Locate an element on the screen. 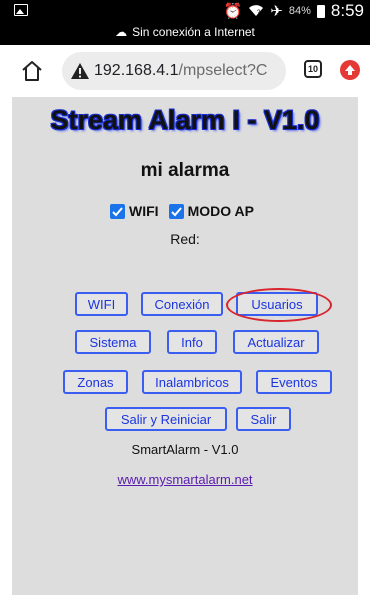 The image size is (370, 595). footer-website-link: www.mysmartalarm.net is located at coordinates (185, 479).